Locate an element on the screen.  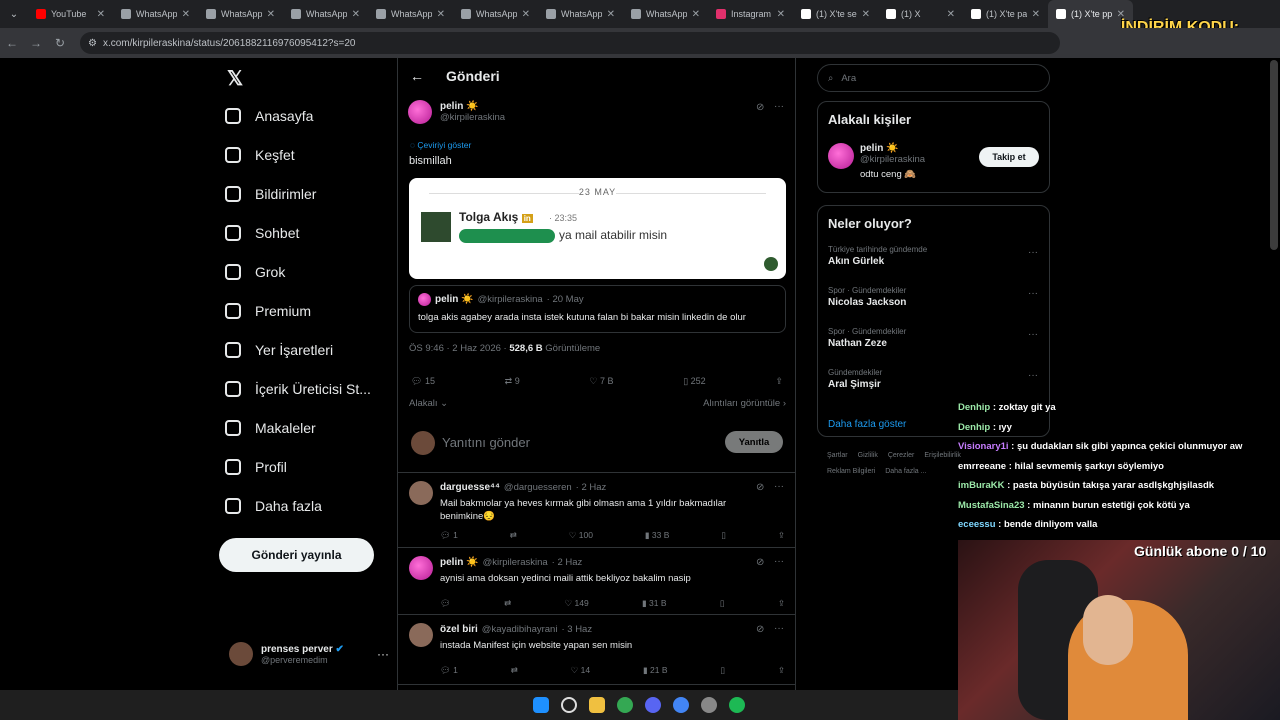
nav-item: Premium is located at coordinates (268, 311).